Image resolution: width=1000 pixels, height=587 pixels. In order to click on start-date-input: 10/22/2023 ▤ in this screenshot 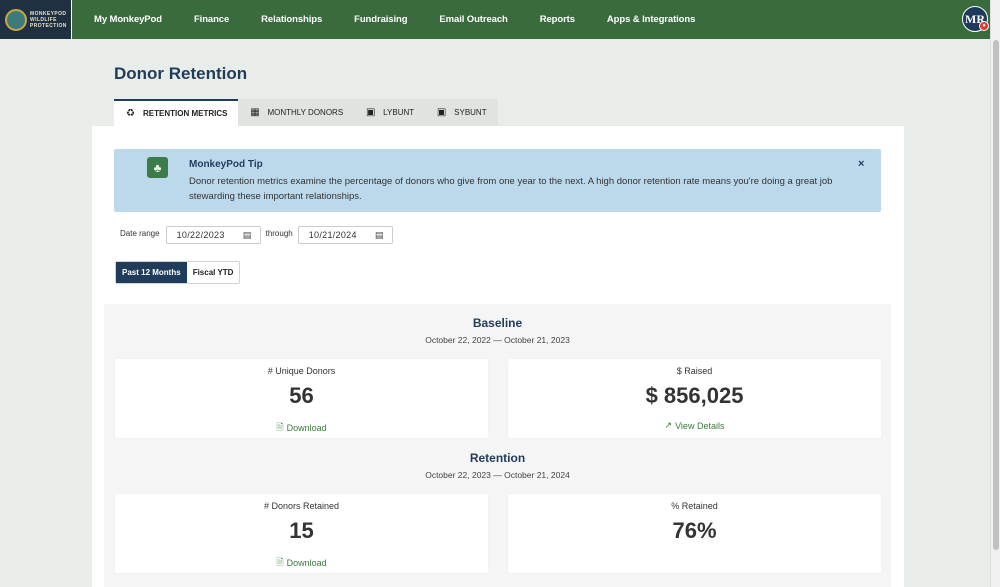, I will do `click(213, 235)`.